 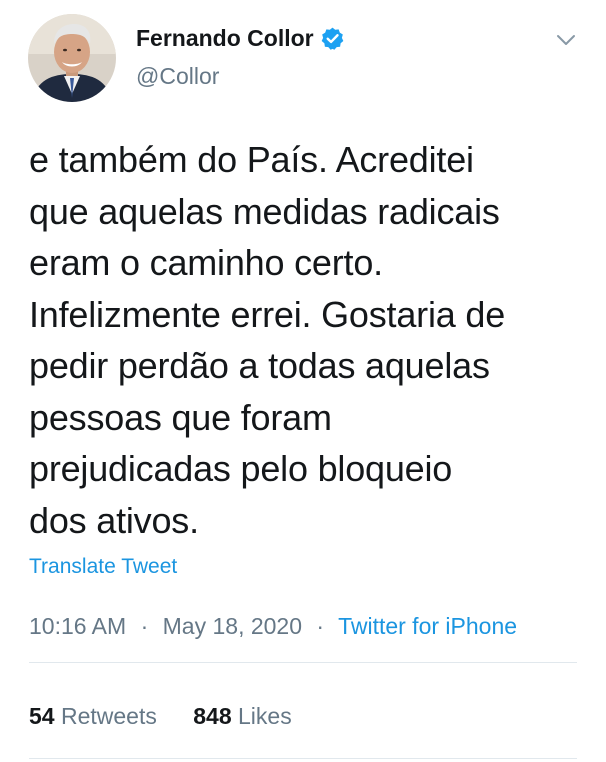 What do you see at coordinates (108, 716) in the screenshot?
I see `retweets-label: Retweets` at bounding box center [108, 716].